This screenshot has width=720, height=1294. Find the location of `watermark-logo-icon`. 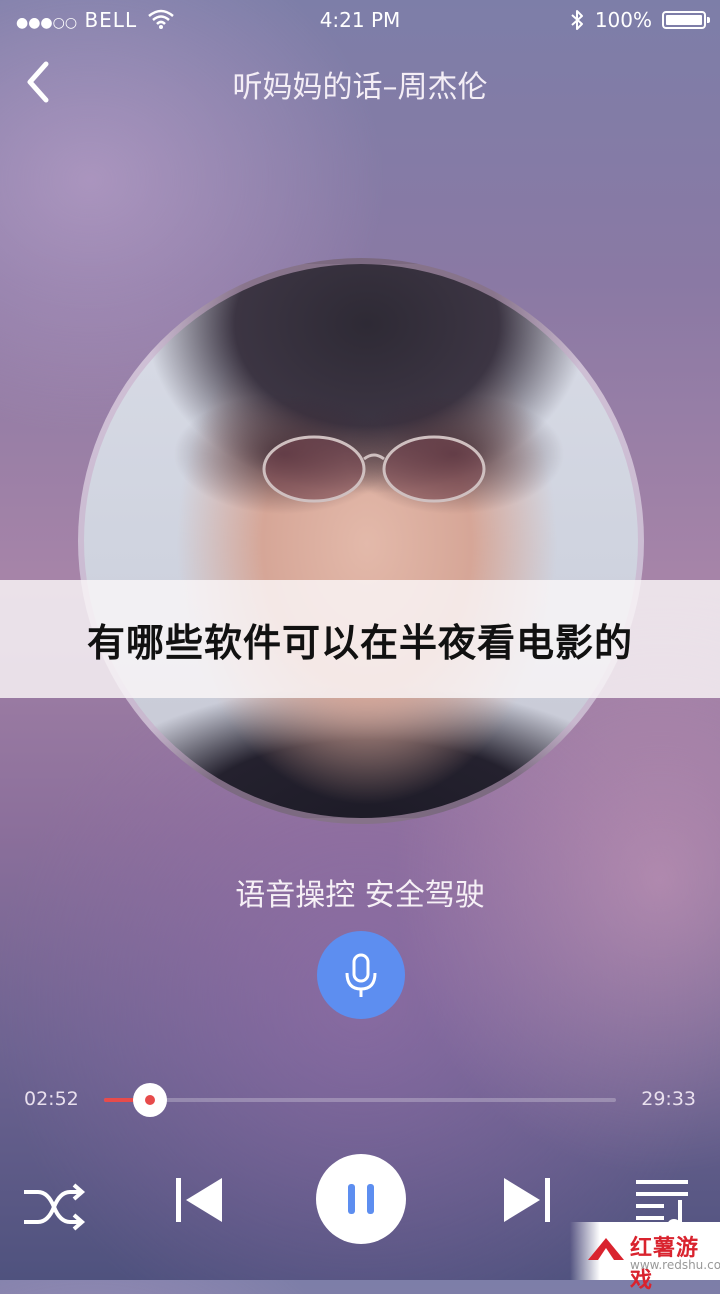

watermark-logo-icon is located at coordinates (606, 1249).